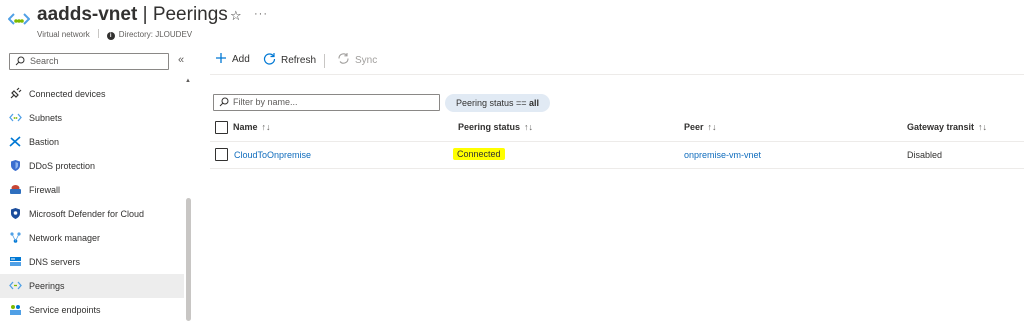 The width and height of the screenshot is (1024, 321). I want to click on sidebar-item-dns-servers: DNS servers, so click(92, 262).